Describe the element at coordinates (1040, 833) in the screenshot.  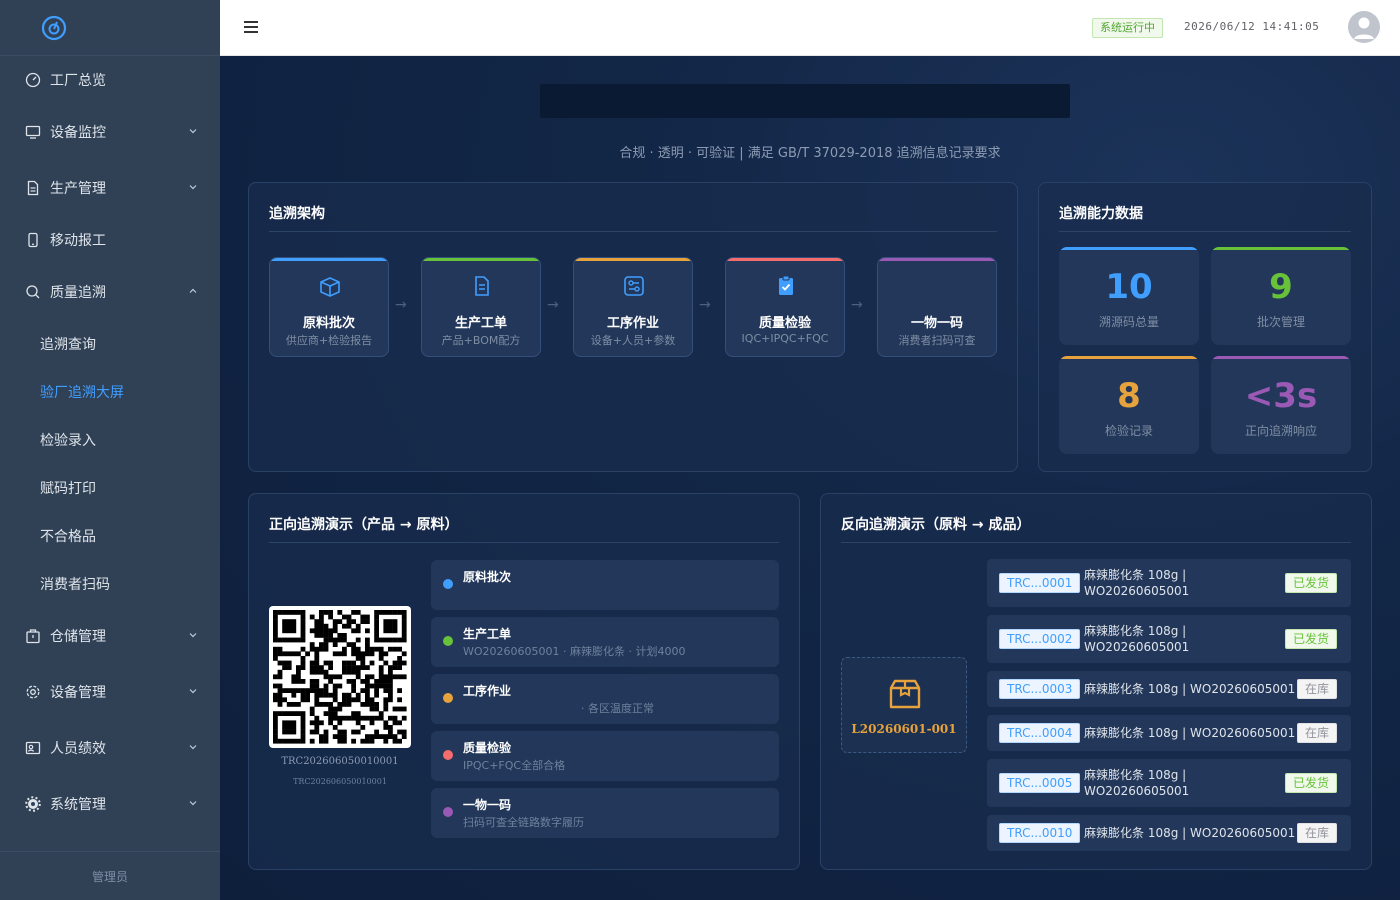
I see `trace-code-tag: TRC...0010` at that location.